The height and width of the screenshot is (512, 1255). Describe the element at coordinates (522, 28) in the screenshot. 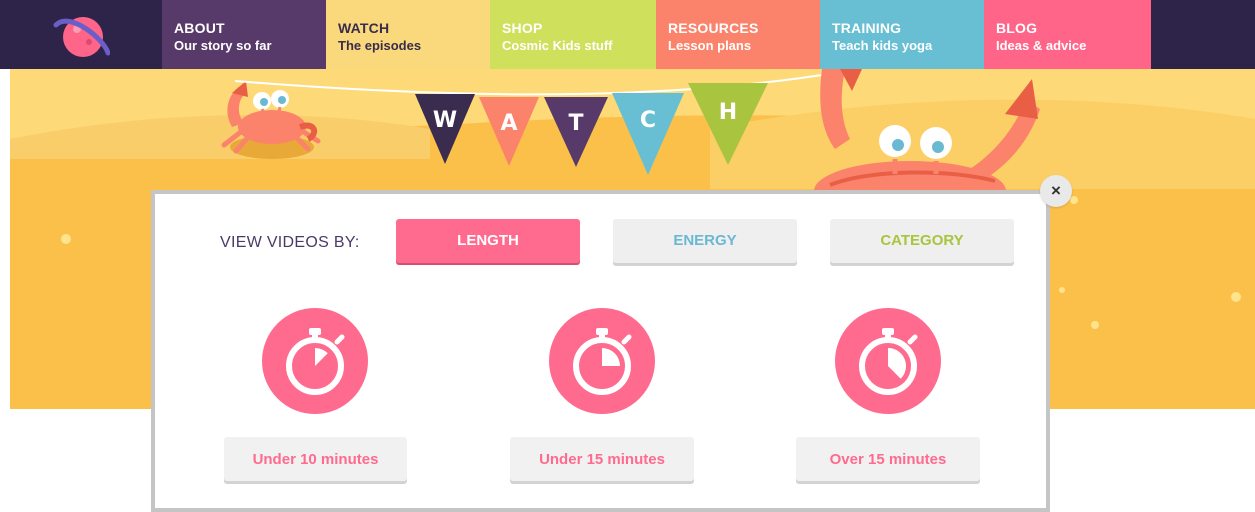

I see `nav-item-title: SHOP` at that location.